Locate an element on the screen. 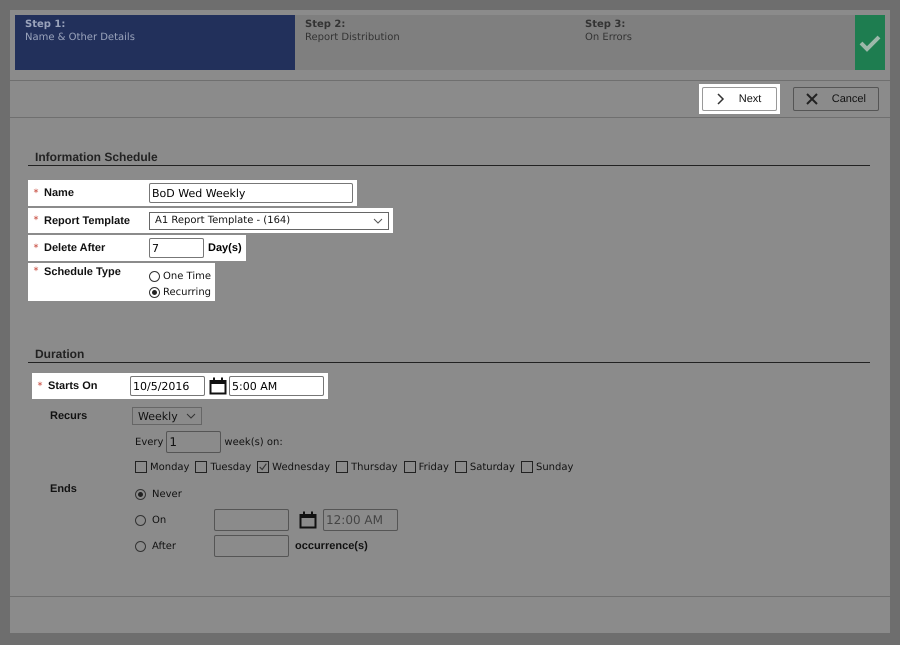 This screenshot has width=900, height=645. occurrences-label: occurrence(s) is located at coordinates (331, 546).